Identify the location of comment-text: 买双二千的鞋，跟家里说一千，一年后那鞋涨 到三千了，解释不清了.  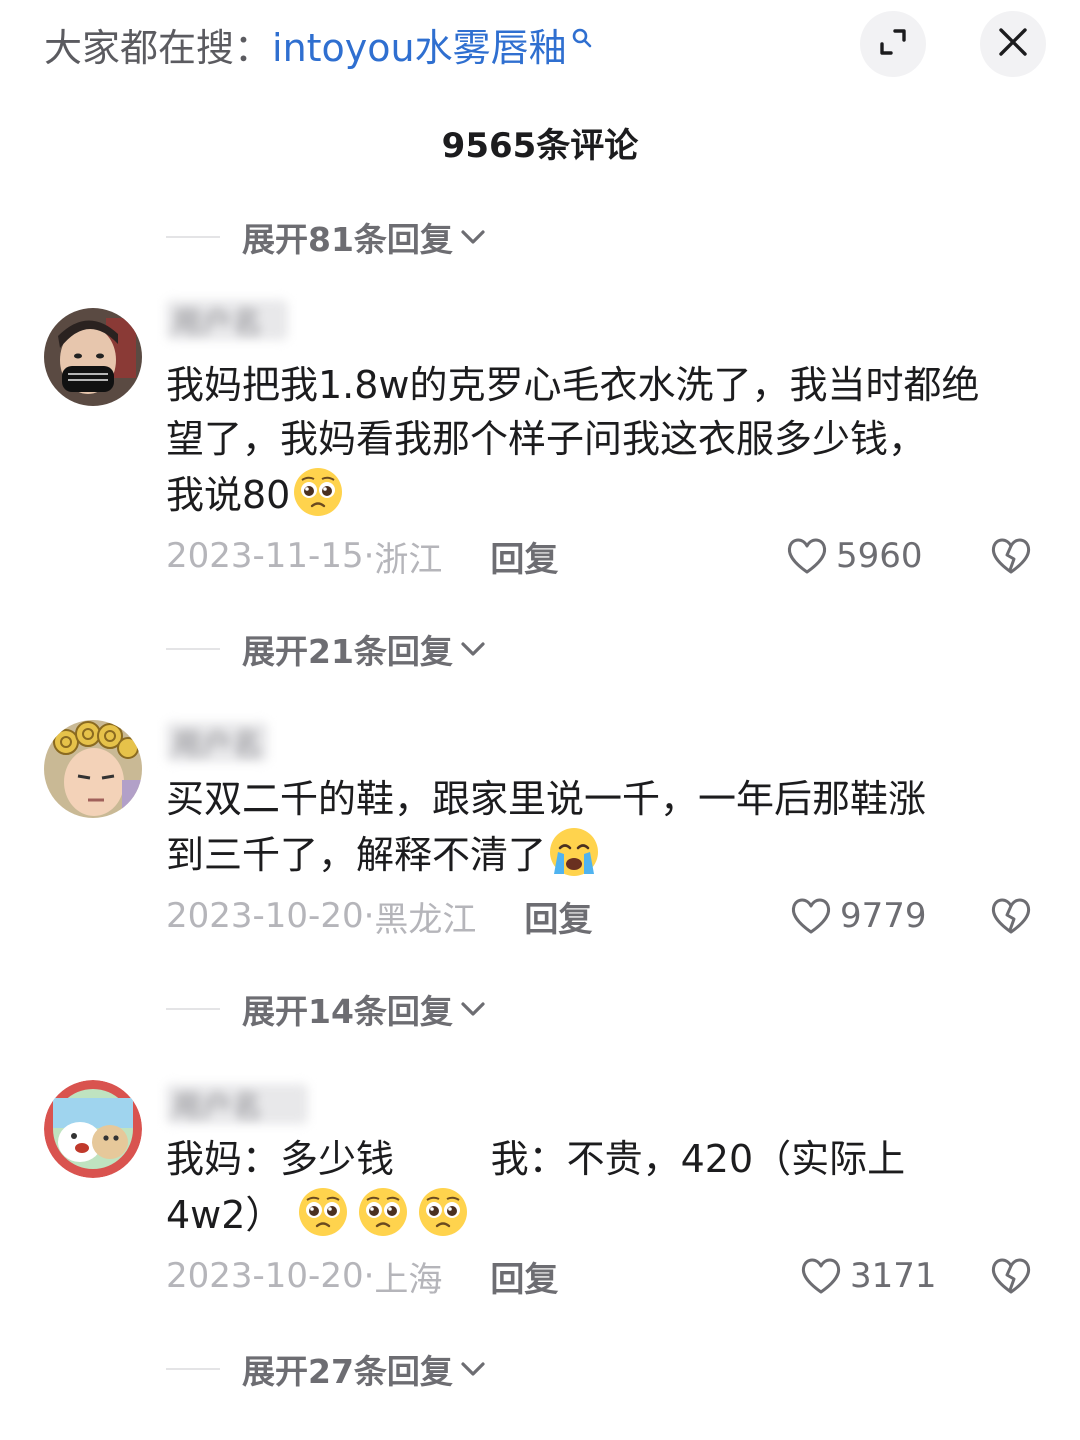
(606, 827).